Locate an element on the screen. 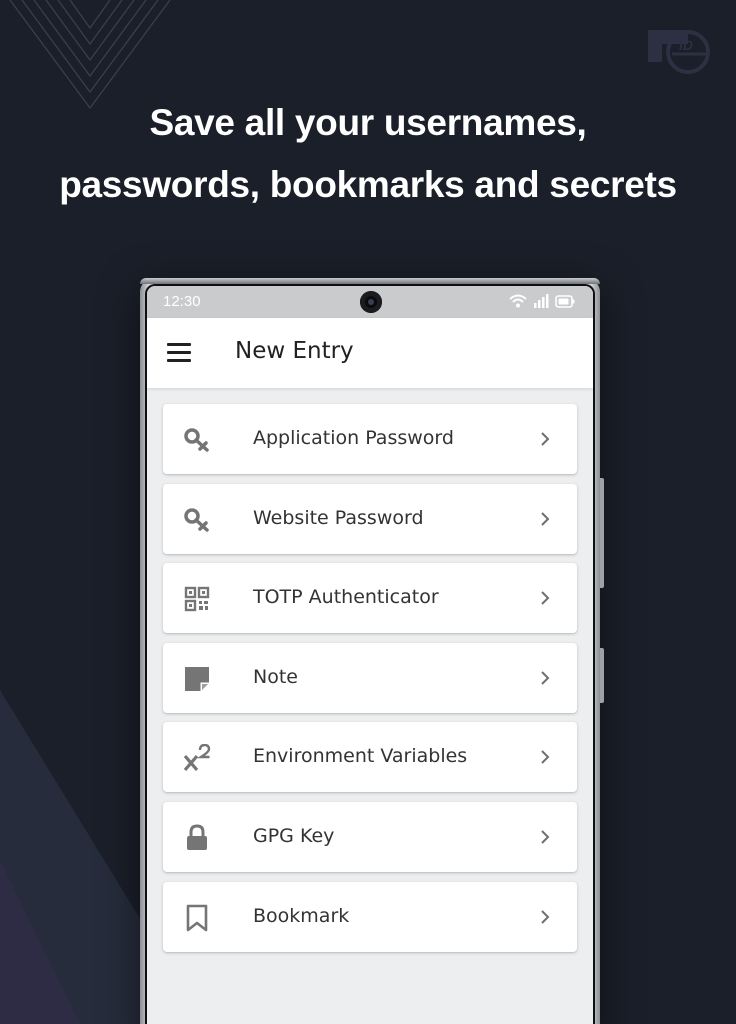  qr-code-icon is located at coordinates (197, 599).